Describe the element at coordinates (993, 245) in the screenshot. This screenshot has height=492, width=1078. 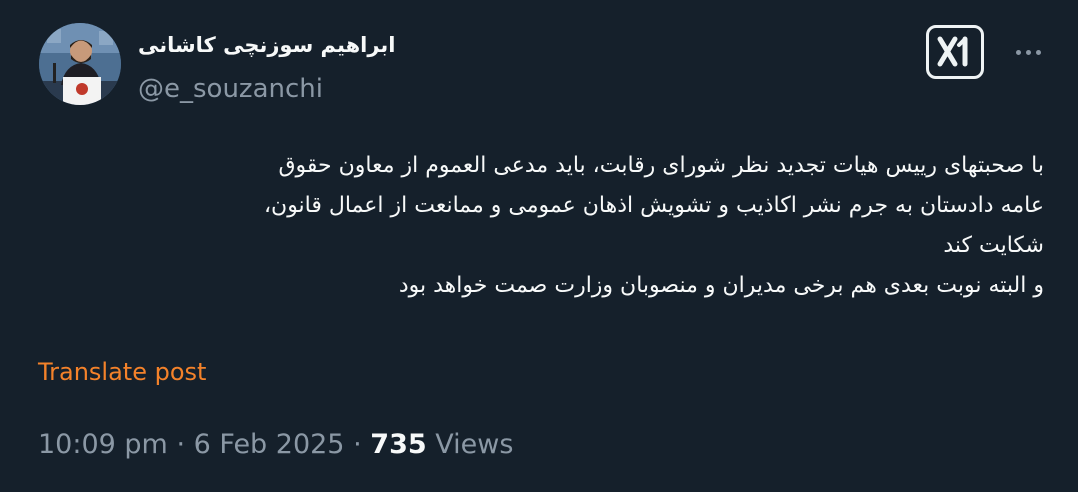
I see `post-text-line: شکایت کند` at that location.